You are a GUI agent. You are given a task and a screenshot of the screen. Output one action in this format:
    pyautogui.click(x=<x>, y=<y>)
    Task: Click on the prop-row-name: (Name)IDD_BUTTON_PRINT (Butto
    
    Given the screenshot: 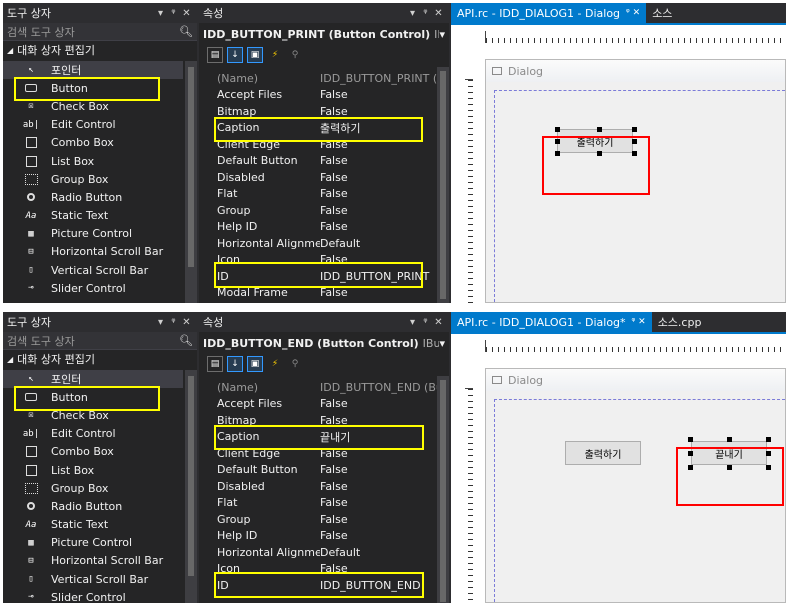 What is the action you would take?
    pyautogui.click(x=333, y=78)
    